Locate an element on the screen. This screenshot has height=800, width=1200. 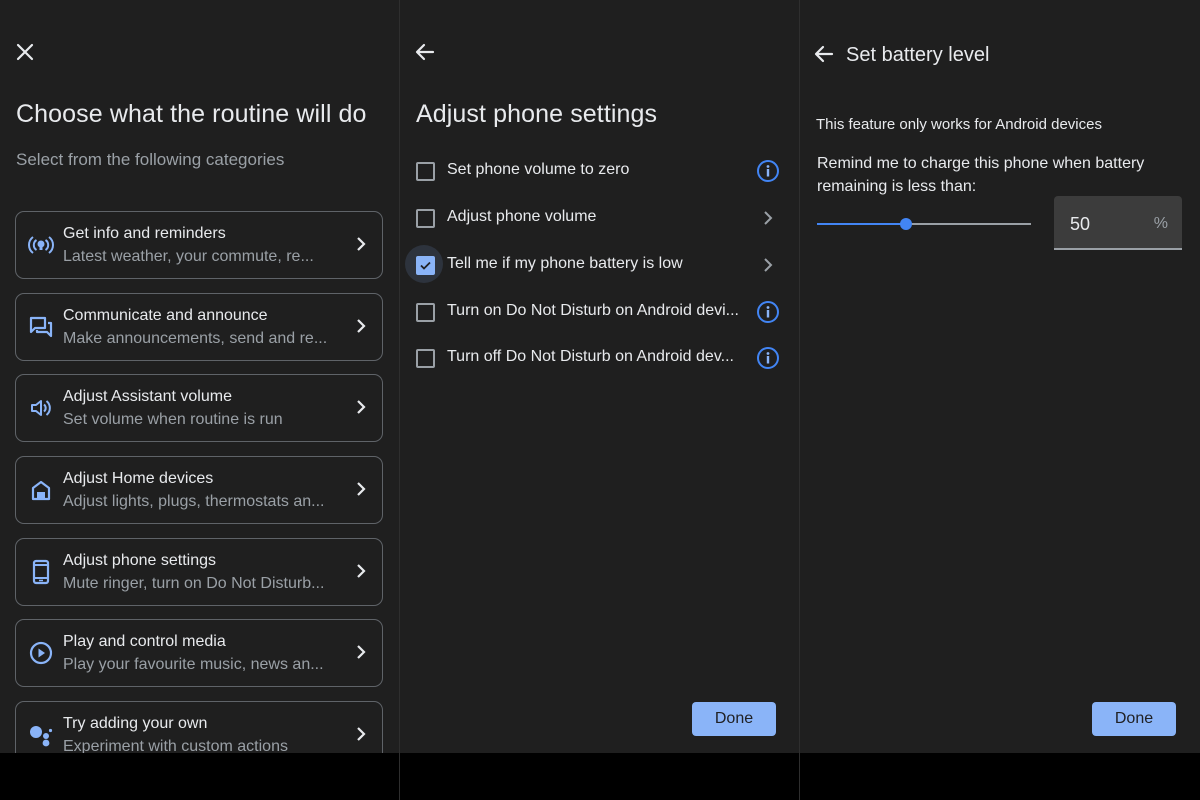
category-title: Adjust Home devices is located at coordinates (138, 478).